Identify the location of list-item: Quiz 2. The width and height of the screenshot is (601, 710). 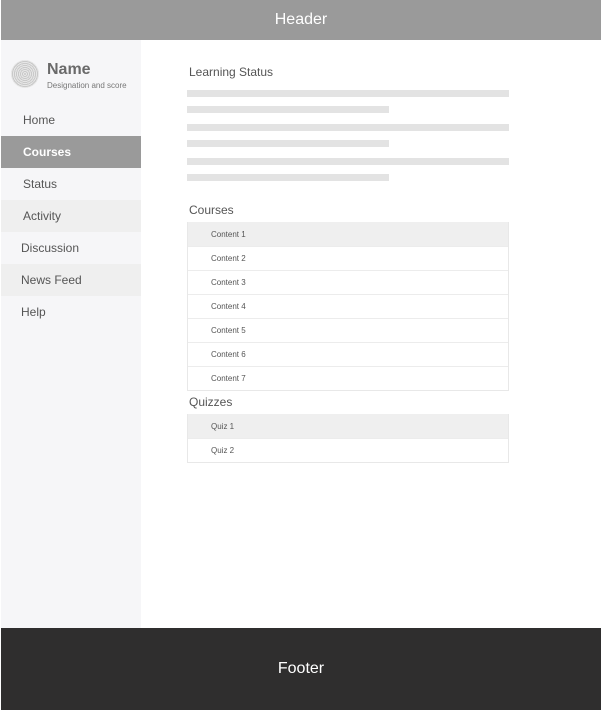
(348, 450).